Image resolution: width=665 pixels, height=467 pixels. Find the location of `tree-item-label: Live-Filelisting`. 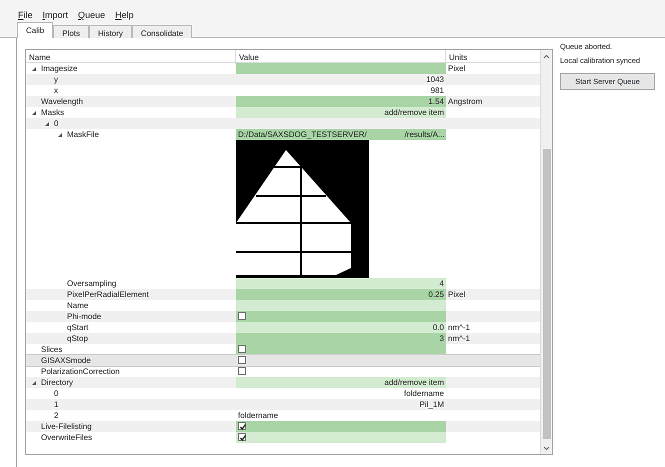

tree-item-label: Live-Filelisting is located at coordinates (66, 426).